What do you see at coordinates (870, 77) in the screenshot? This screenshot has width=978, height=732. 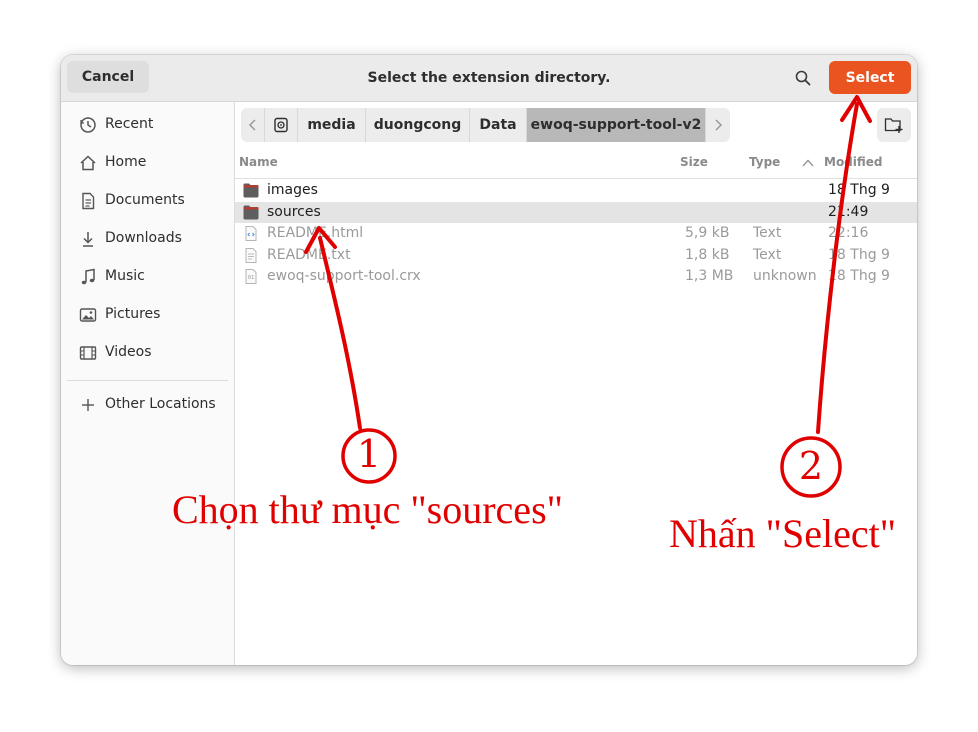 I see `select-button: Select` at bounding box center [870, 77].